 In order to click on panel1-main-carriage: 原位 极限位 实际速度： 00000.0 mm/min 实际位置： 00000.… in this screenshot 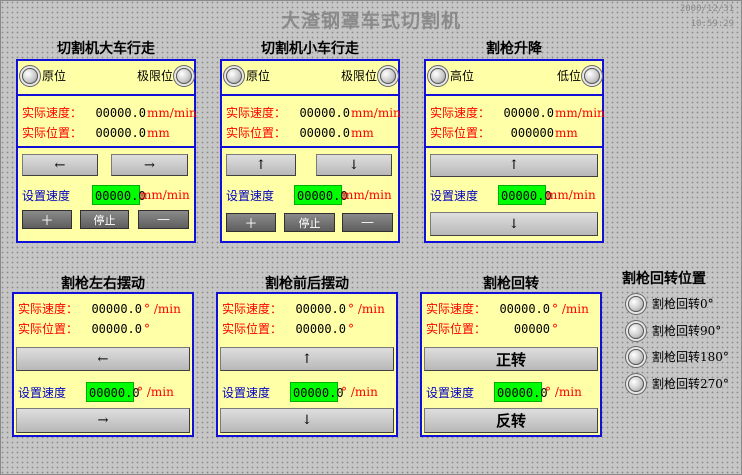, I will do `click(106, 151)`.